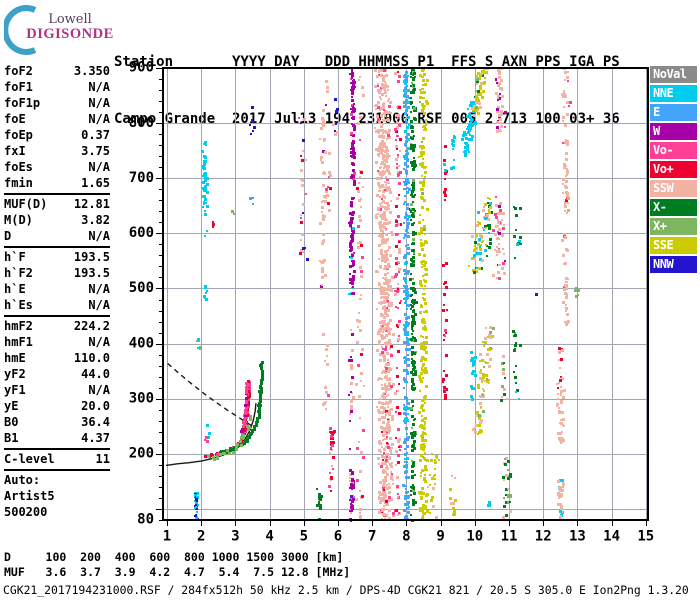  What do you see at coordinates (18, 326) in the screenshot?
I see `param-label: hmF2` at bounding box center [18, 326].